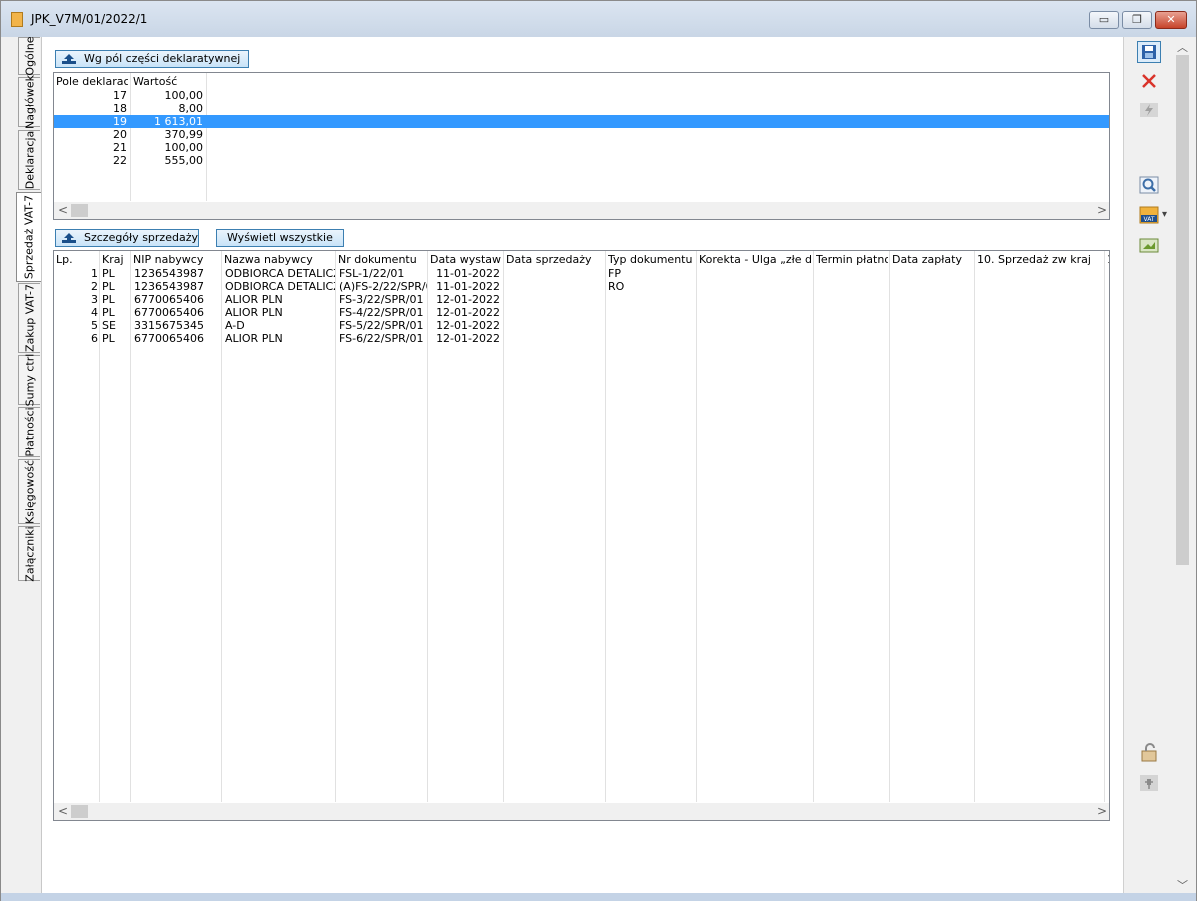  What do you see at coordinates (77, 325) in the screenshot?
I see `sales-lp: 5` at bounding box center [77, 325].